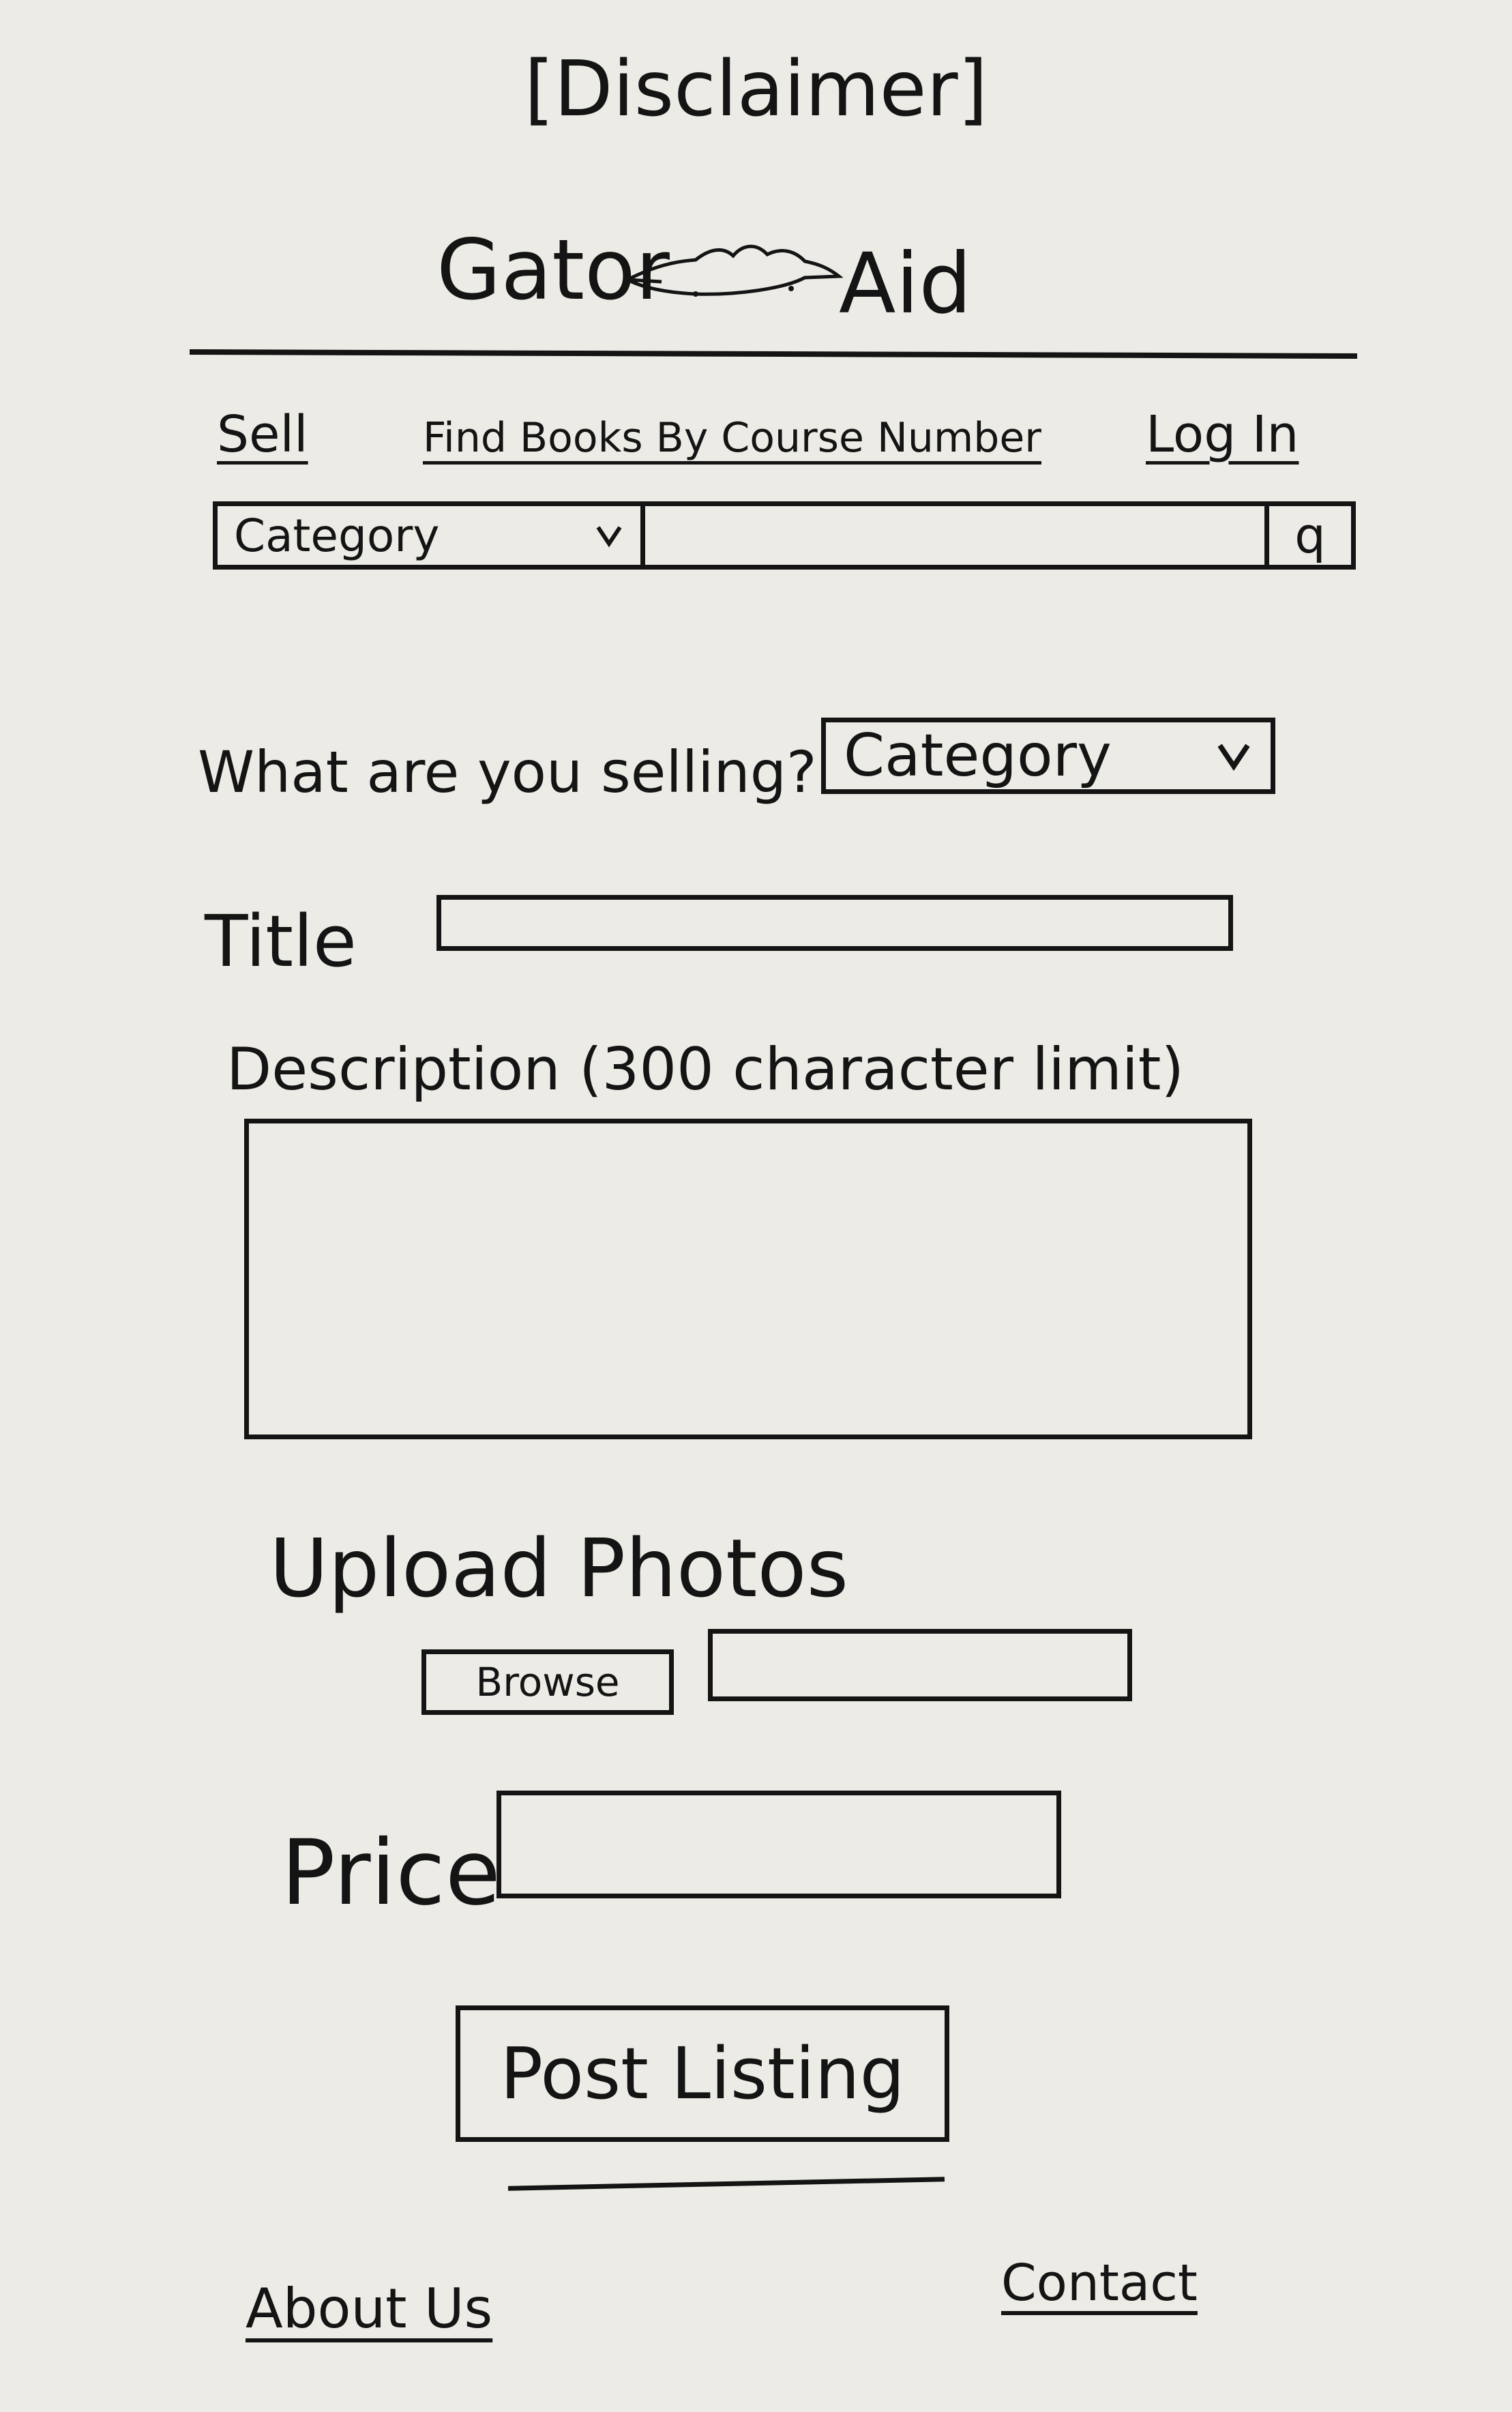 The image size is (1512, 2412). I want to click on footer-contact-link: Contact, so click(1099, 2283).